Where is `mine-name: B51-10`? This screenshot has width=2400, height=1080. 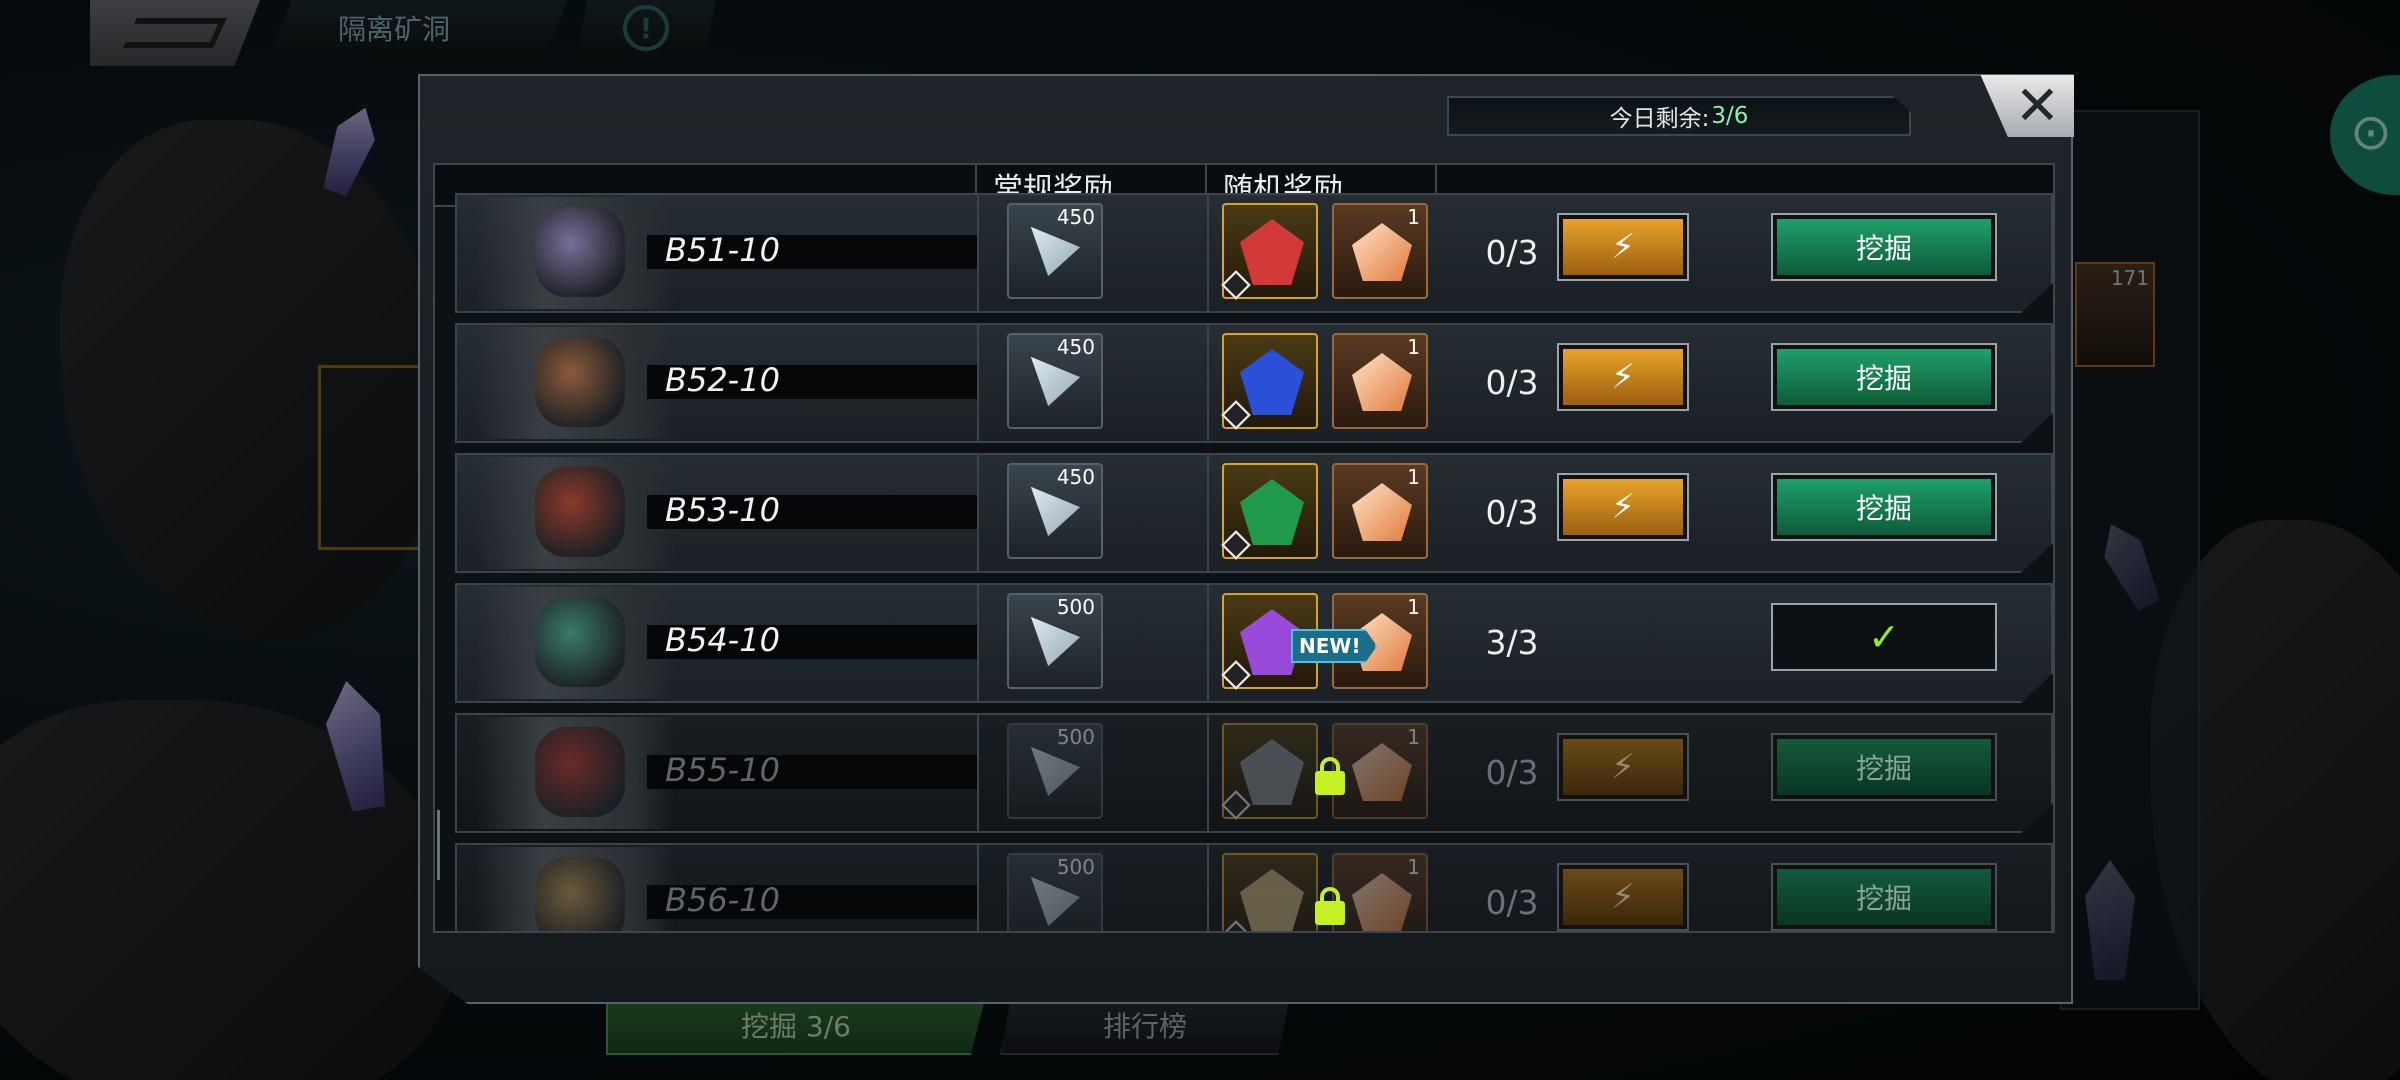
mine-name: B51-10 is located at coordinates (722, 250).